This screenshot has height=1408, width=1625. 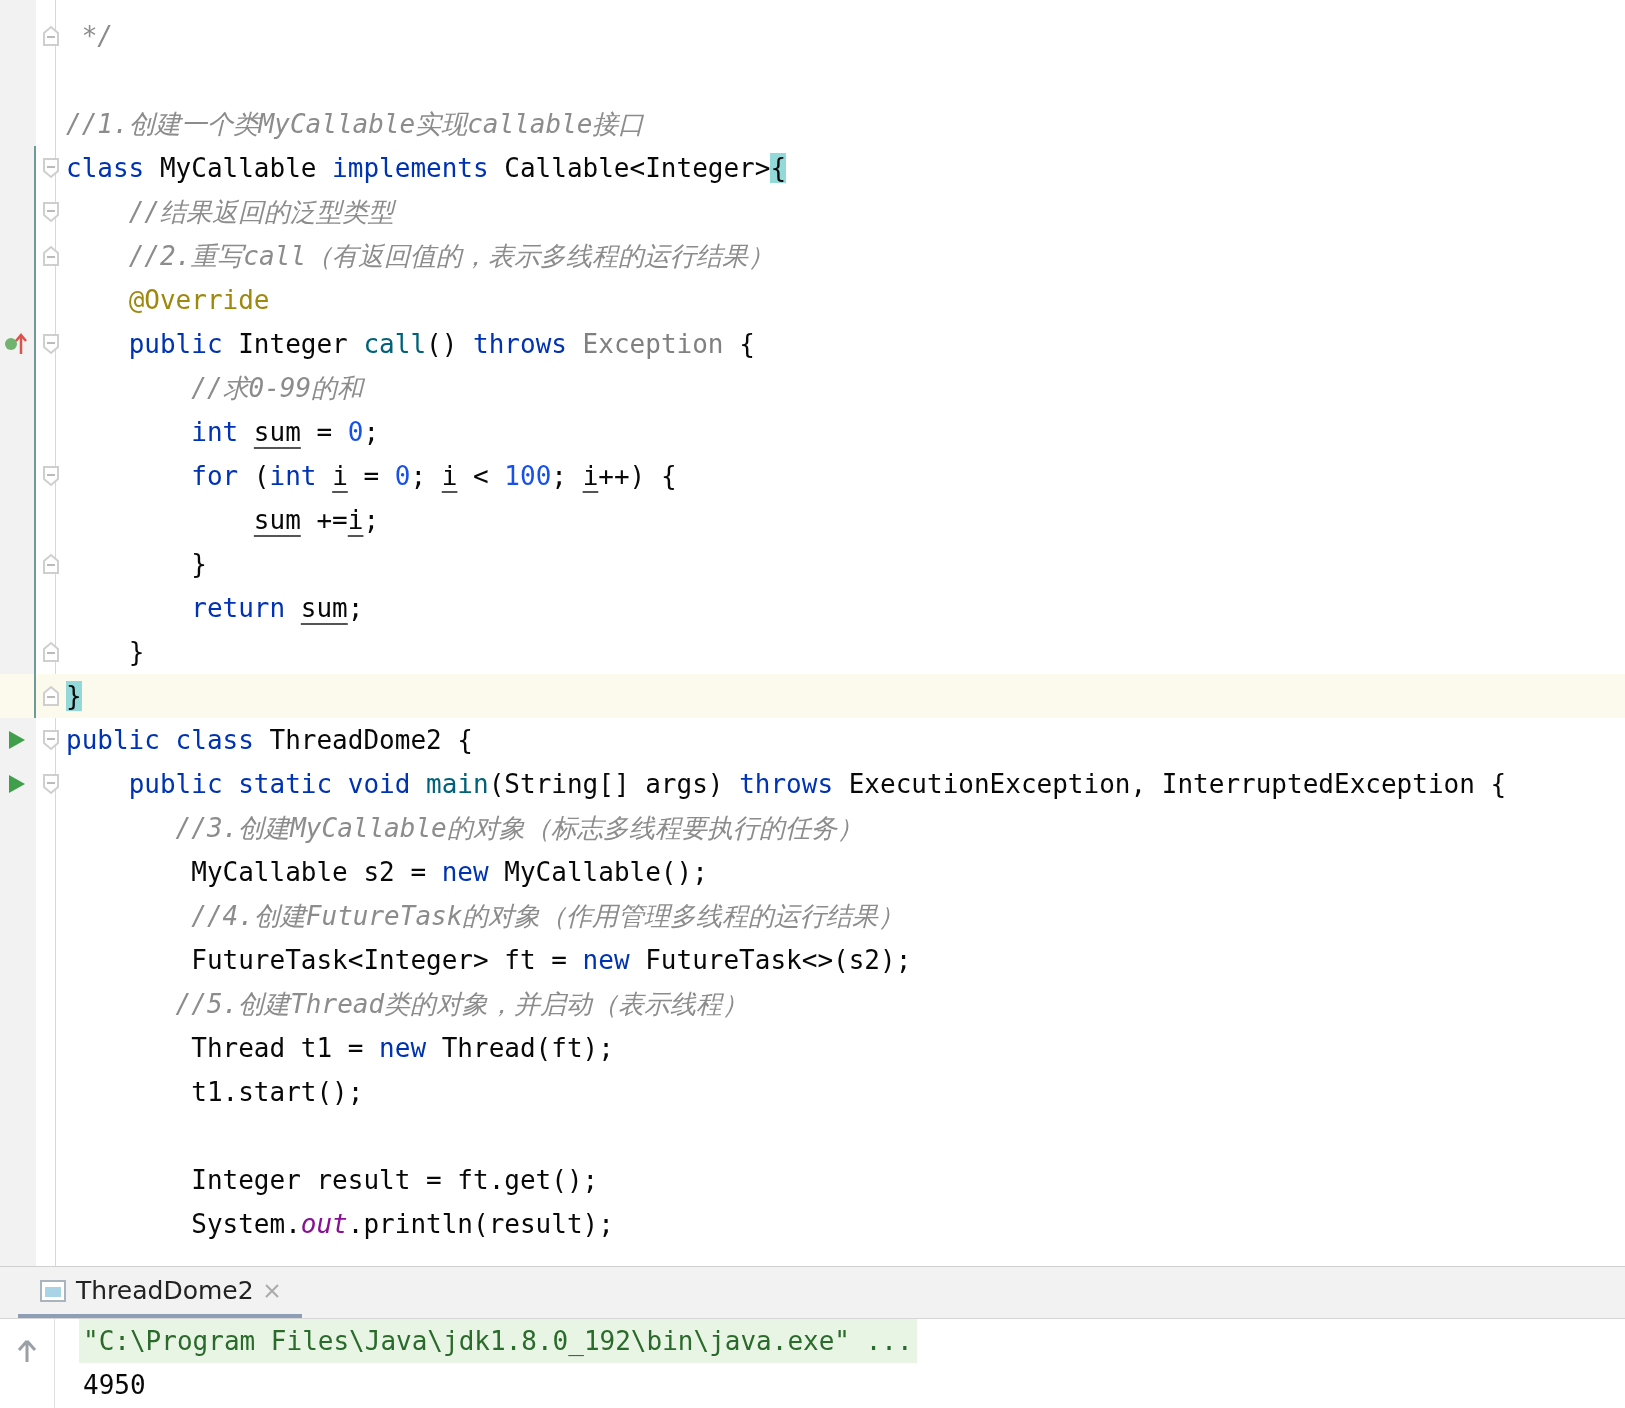 I want to click on code-line: return sum;, so click(x=277, y=608).